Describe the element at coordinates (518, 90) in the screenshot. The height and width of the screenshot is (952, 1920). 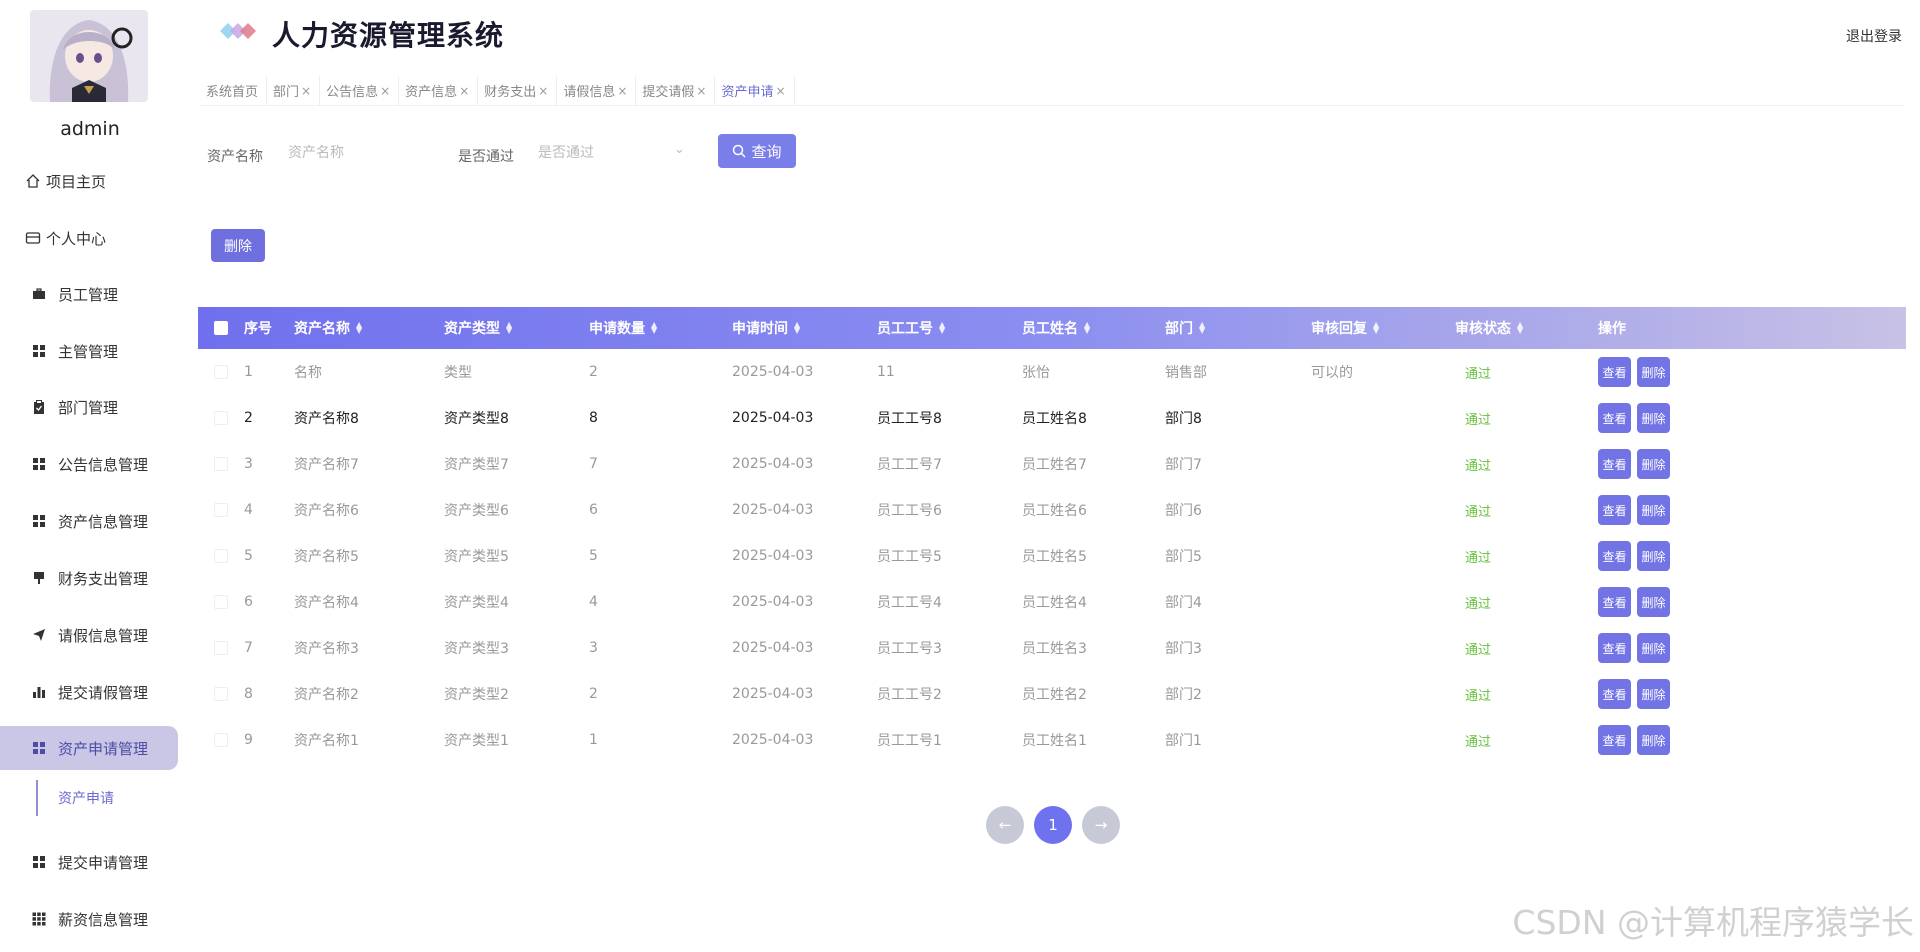
I see `tab-finance: 财务支出 ×` at that location.